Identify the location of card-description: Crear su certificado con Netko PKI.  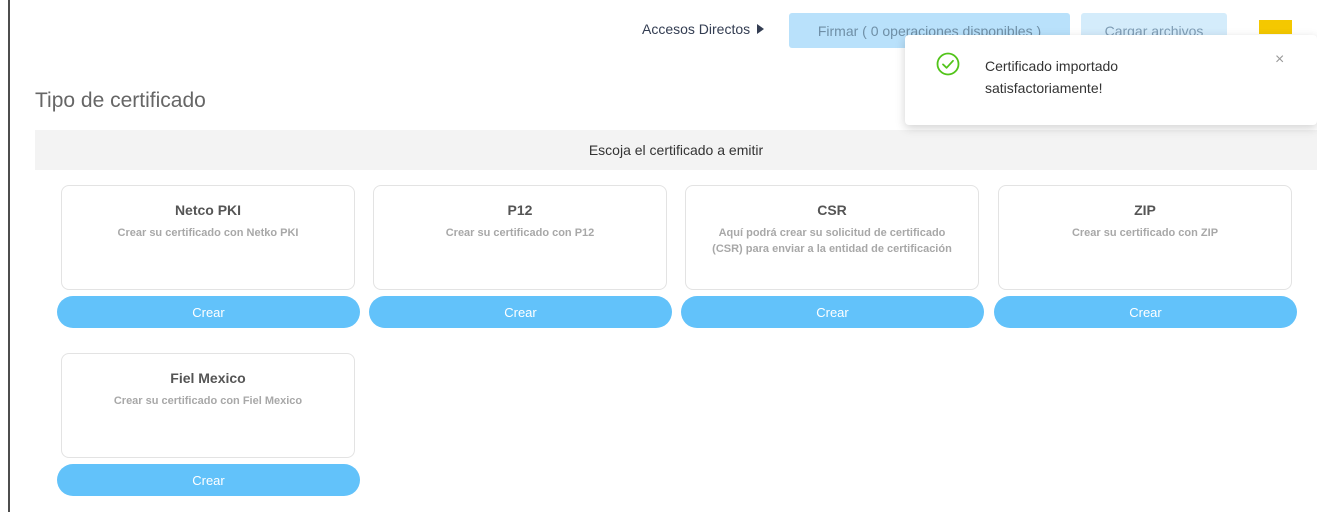
(208, 233).